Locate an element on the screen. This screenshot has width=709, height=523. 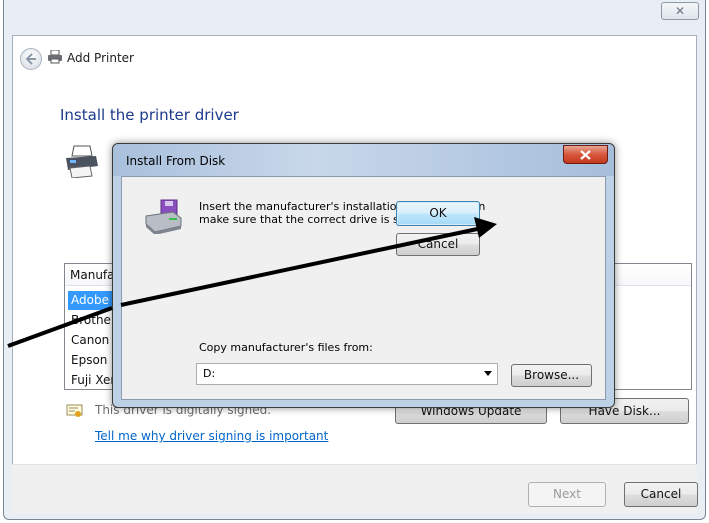
files-location-value: D: is located at coordinates (209, 373).